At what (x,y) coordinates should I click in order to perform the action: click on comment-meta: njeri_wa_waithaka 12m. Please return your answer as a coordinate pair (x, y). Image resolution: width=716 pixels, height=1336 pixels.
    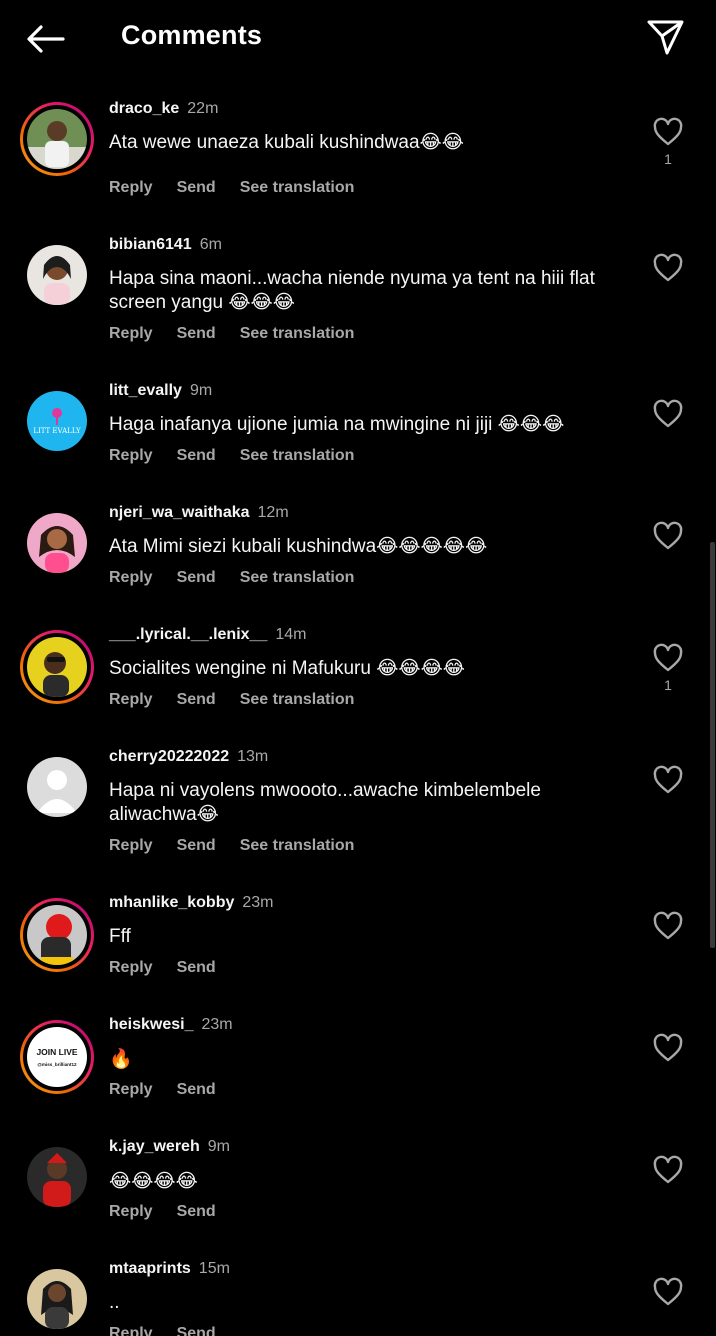
    Looking at the image, I should click on (199, 513).